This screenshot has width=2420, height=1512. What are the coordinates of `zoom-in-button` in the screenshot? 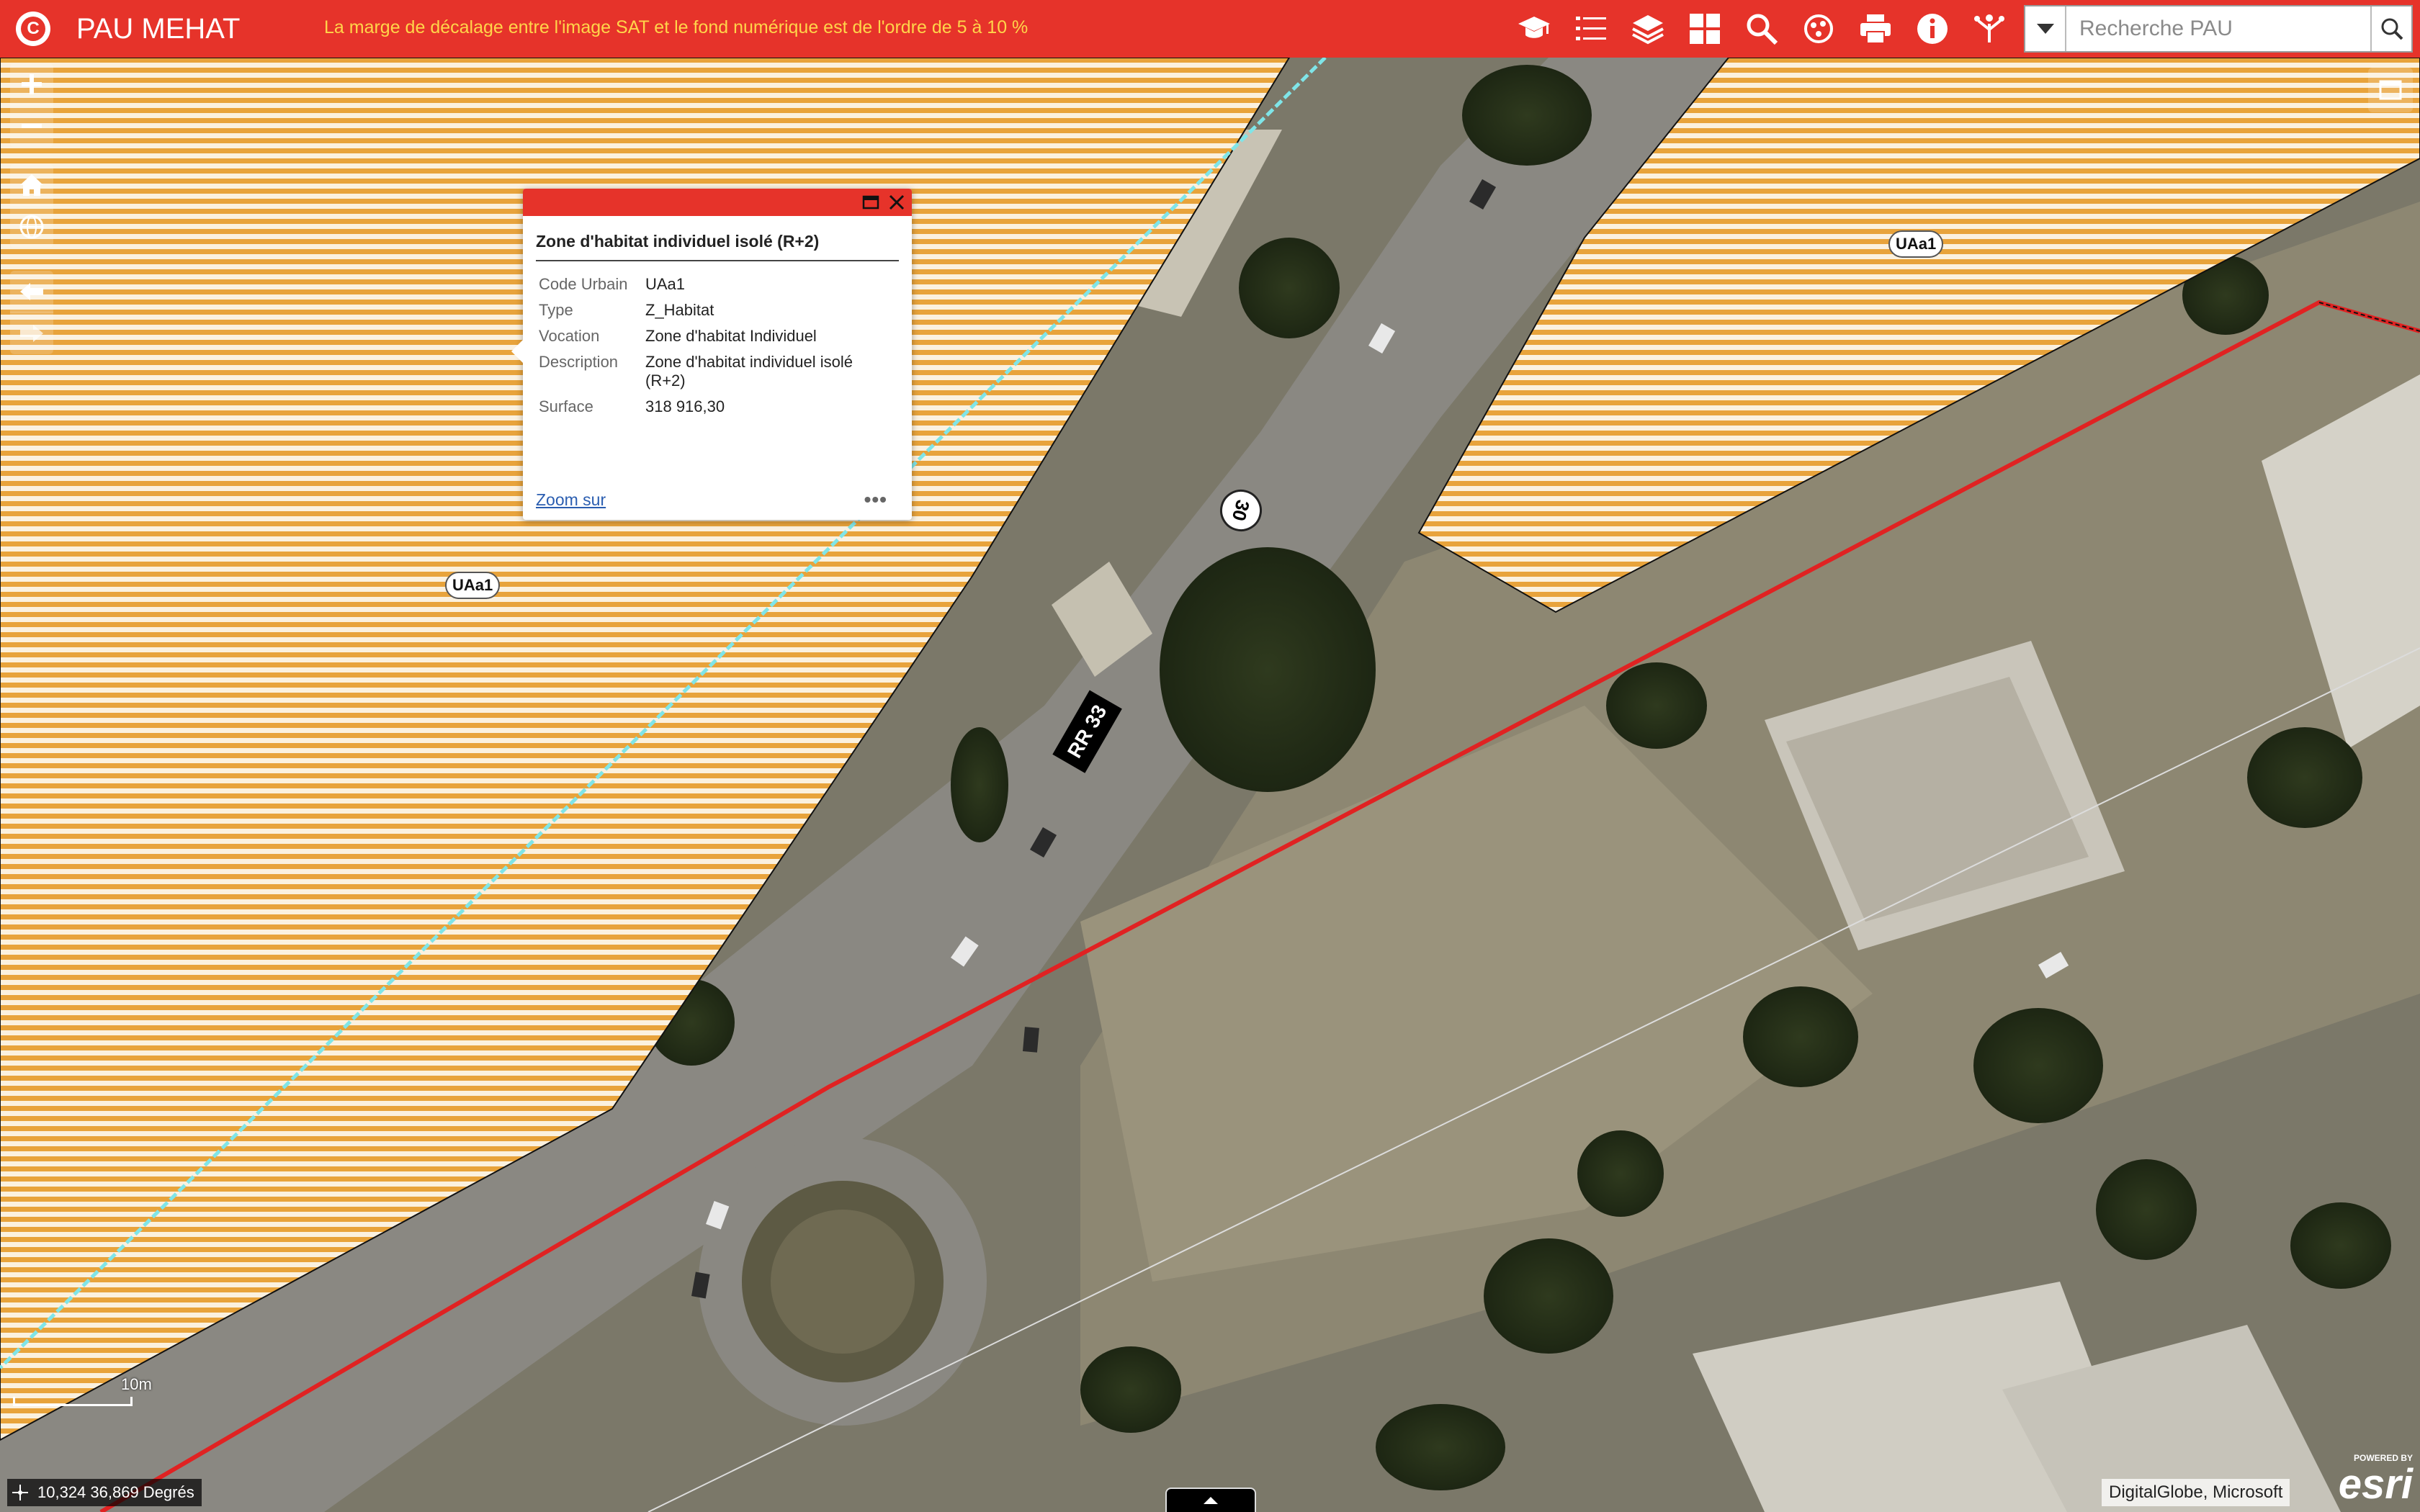 It's located at (31, 84).